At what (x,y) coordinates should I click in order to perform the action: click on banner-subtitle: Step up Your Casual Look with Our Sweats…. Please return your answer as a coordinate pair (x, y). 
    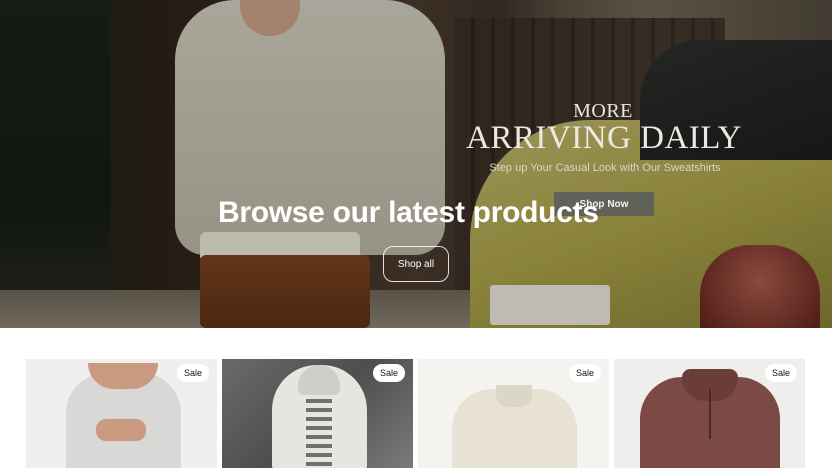
    Looking at the image, I should click on (605, 168).